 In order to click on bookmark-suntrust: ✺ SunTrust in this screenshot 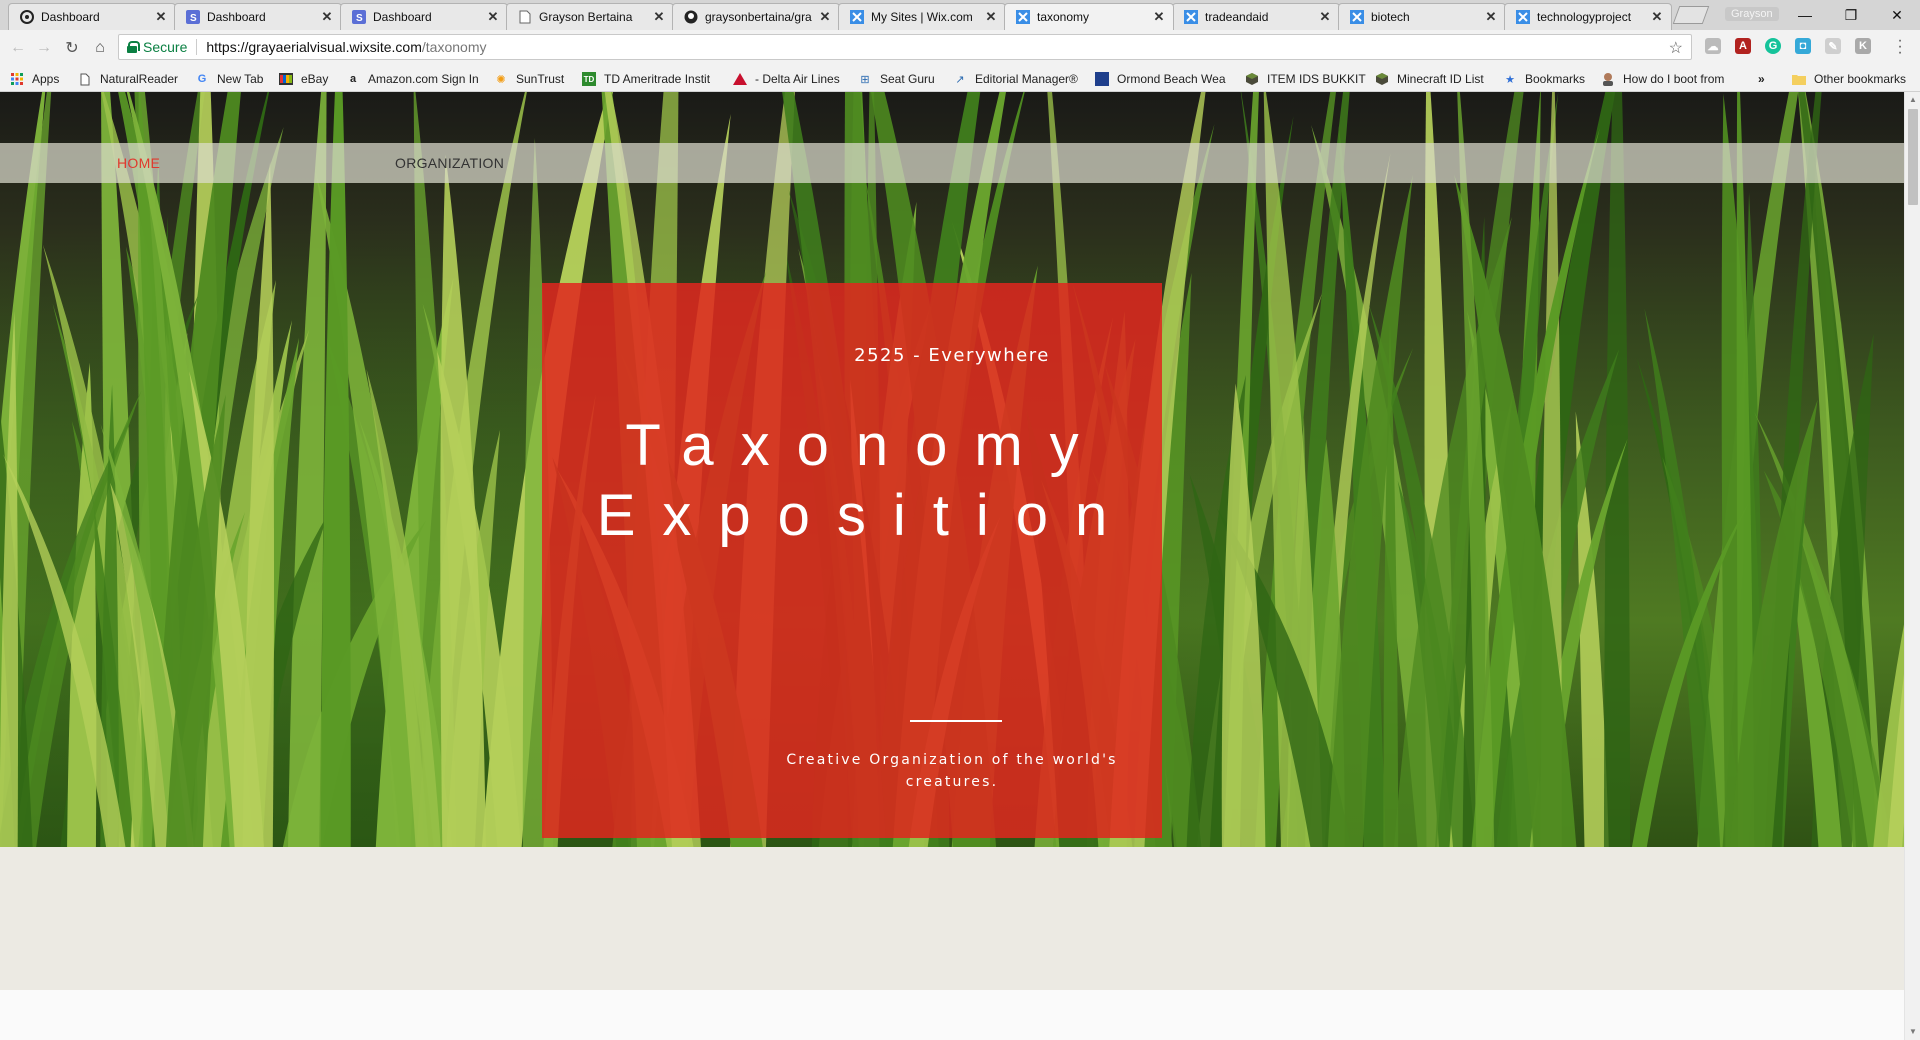, I will do `click(529, 79)`.